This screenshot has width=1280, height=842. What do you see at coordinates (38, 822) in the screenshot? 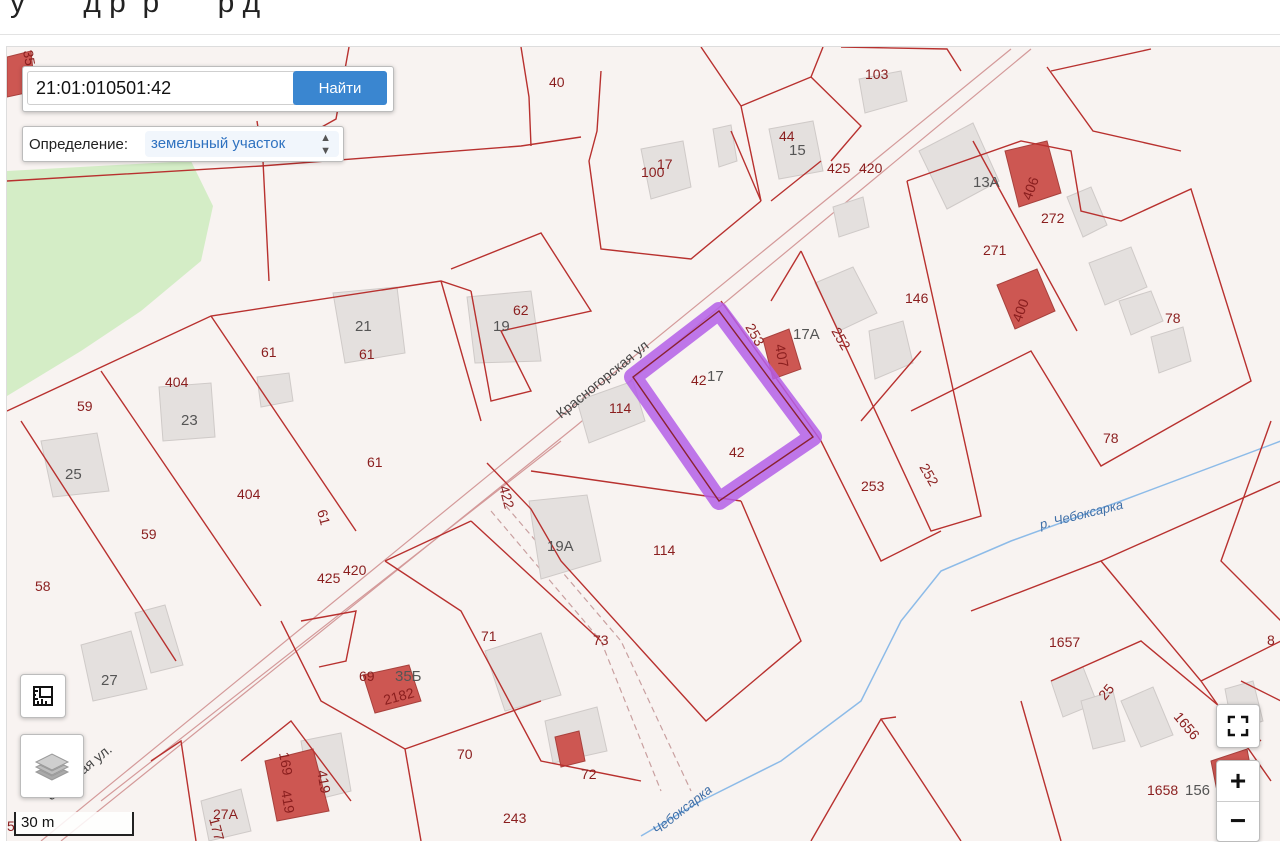
I see `scale-label: 30 m` at bounding box center [38, 822].